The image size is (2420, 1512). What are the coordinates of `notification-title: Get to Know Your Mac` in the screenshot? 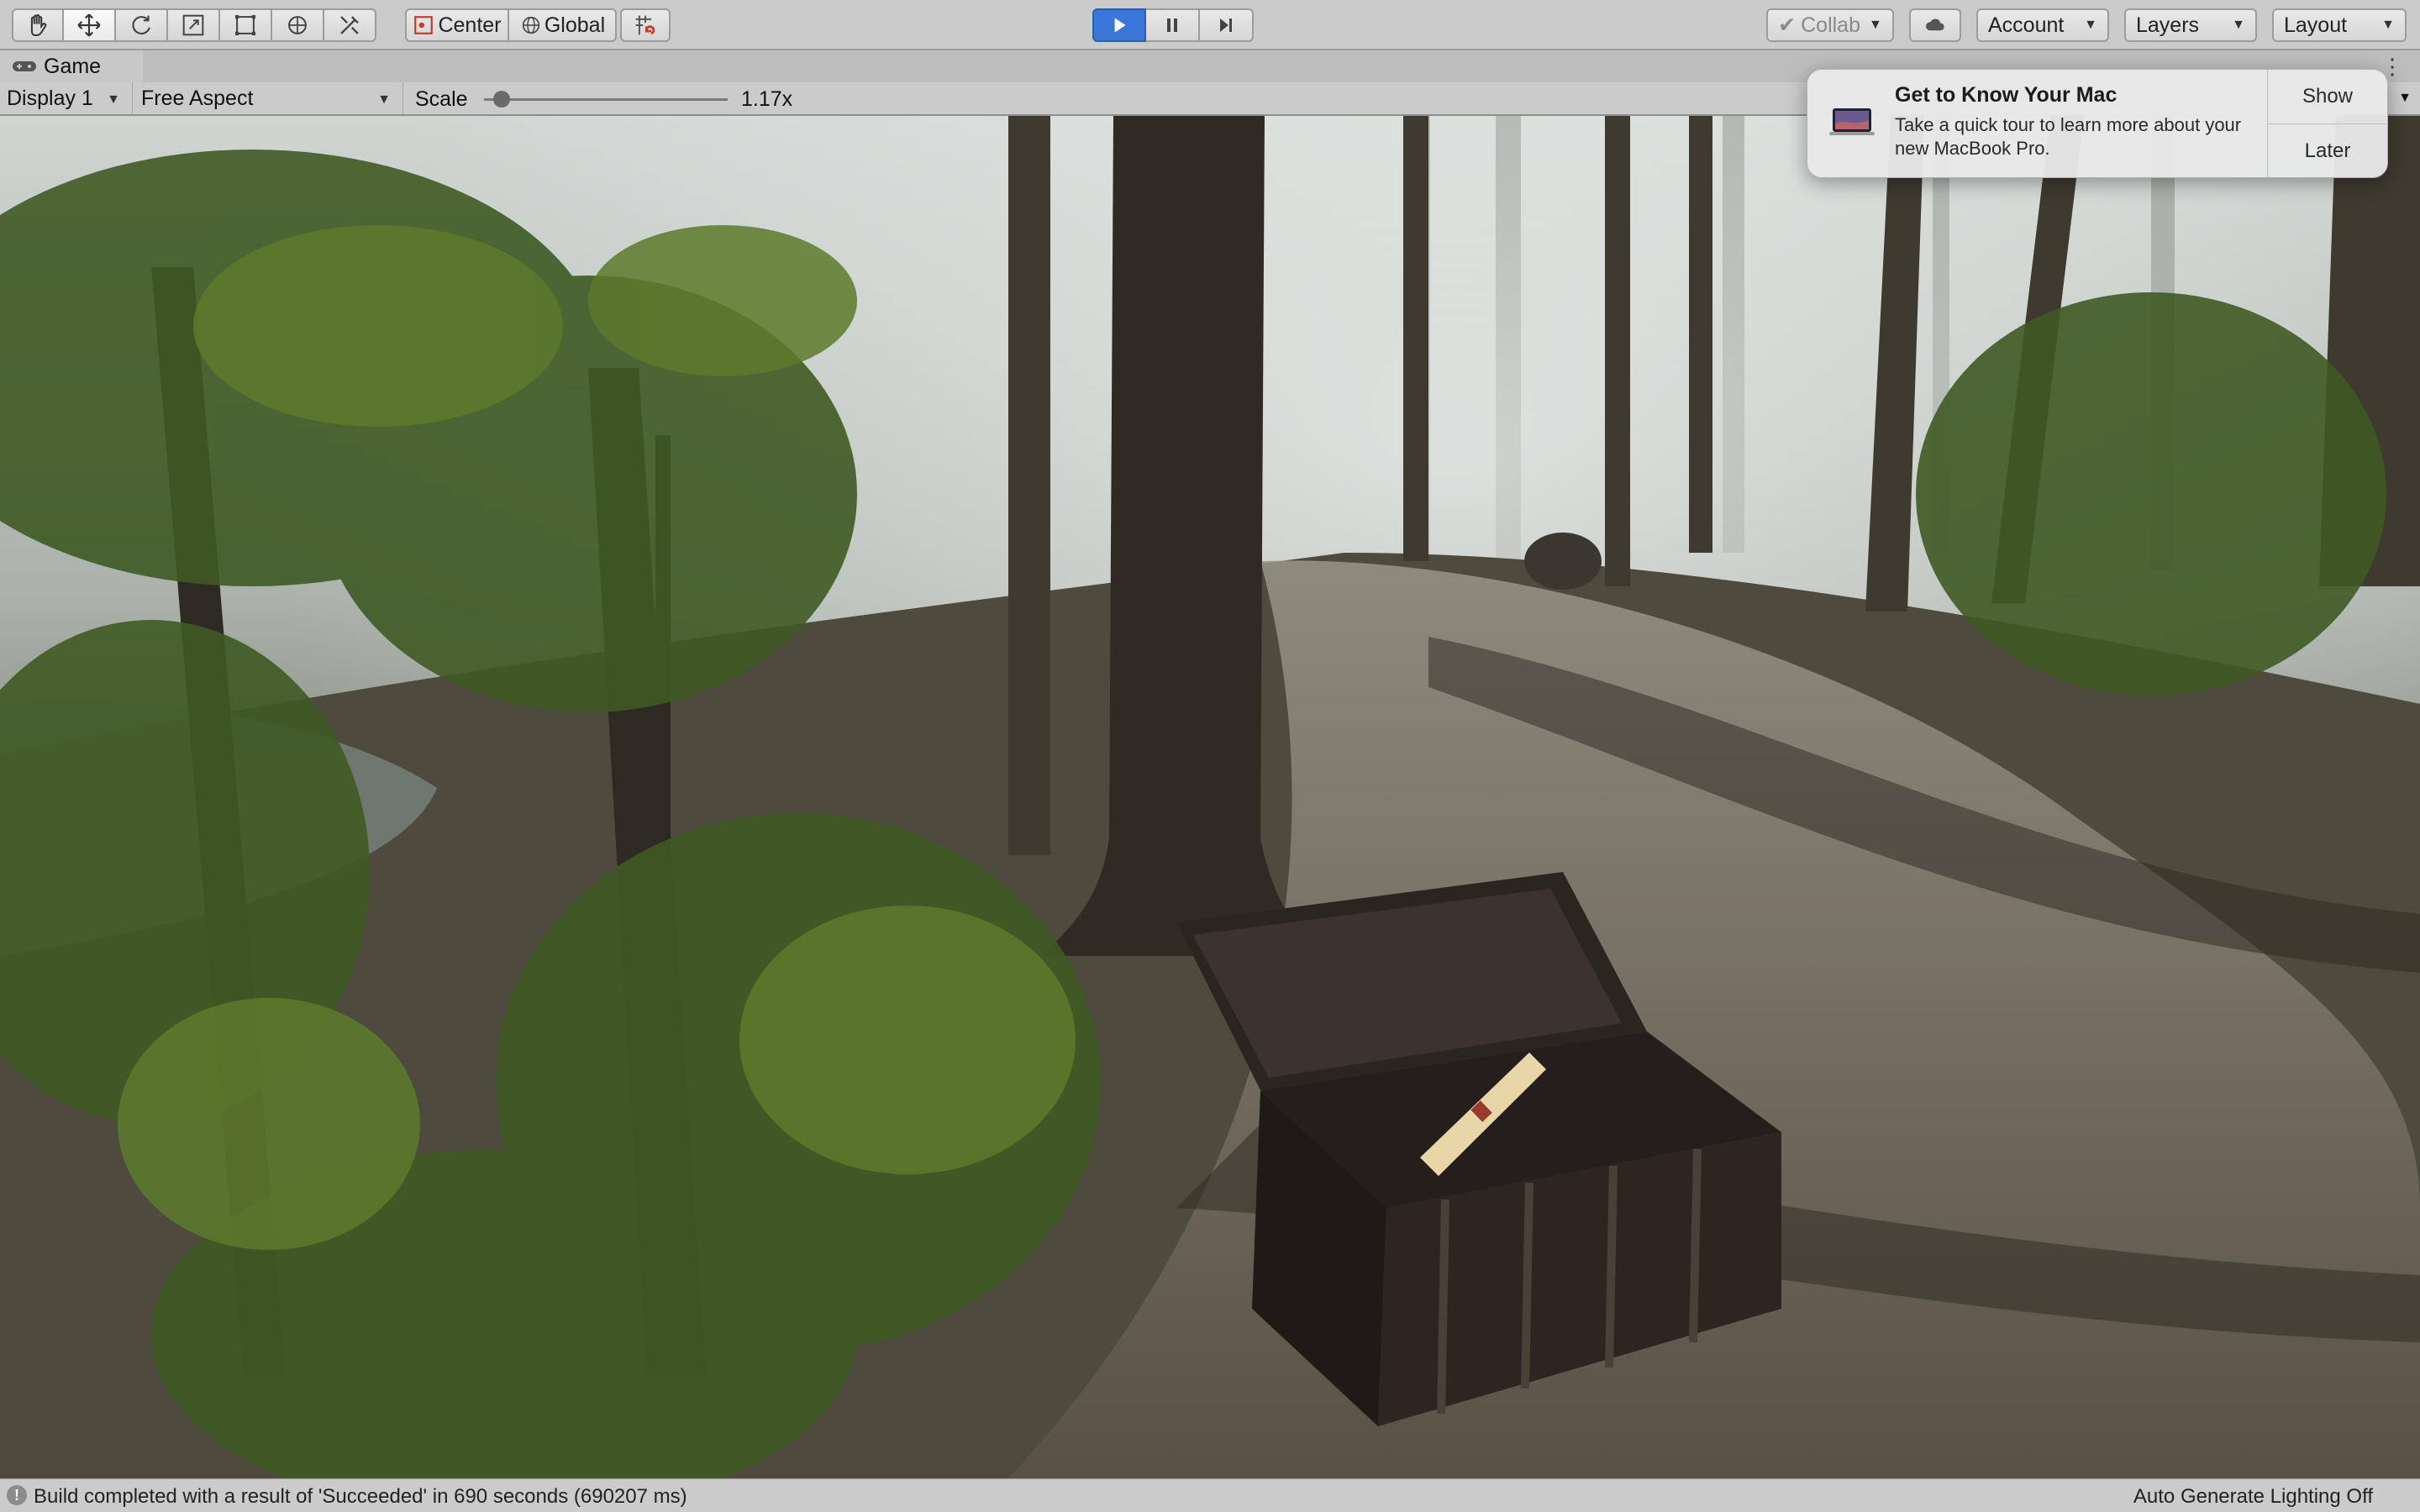 It's located at (2006, 95).